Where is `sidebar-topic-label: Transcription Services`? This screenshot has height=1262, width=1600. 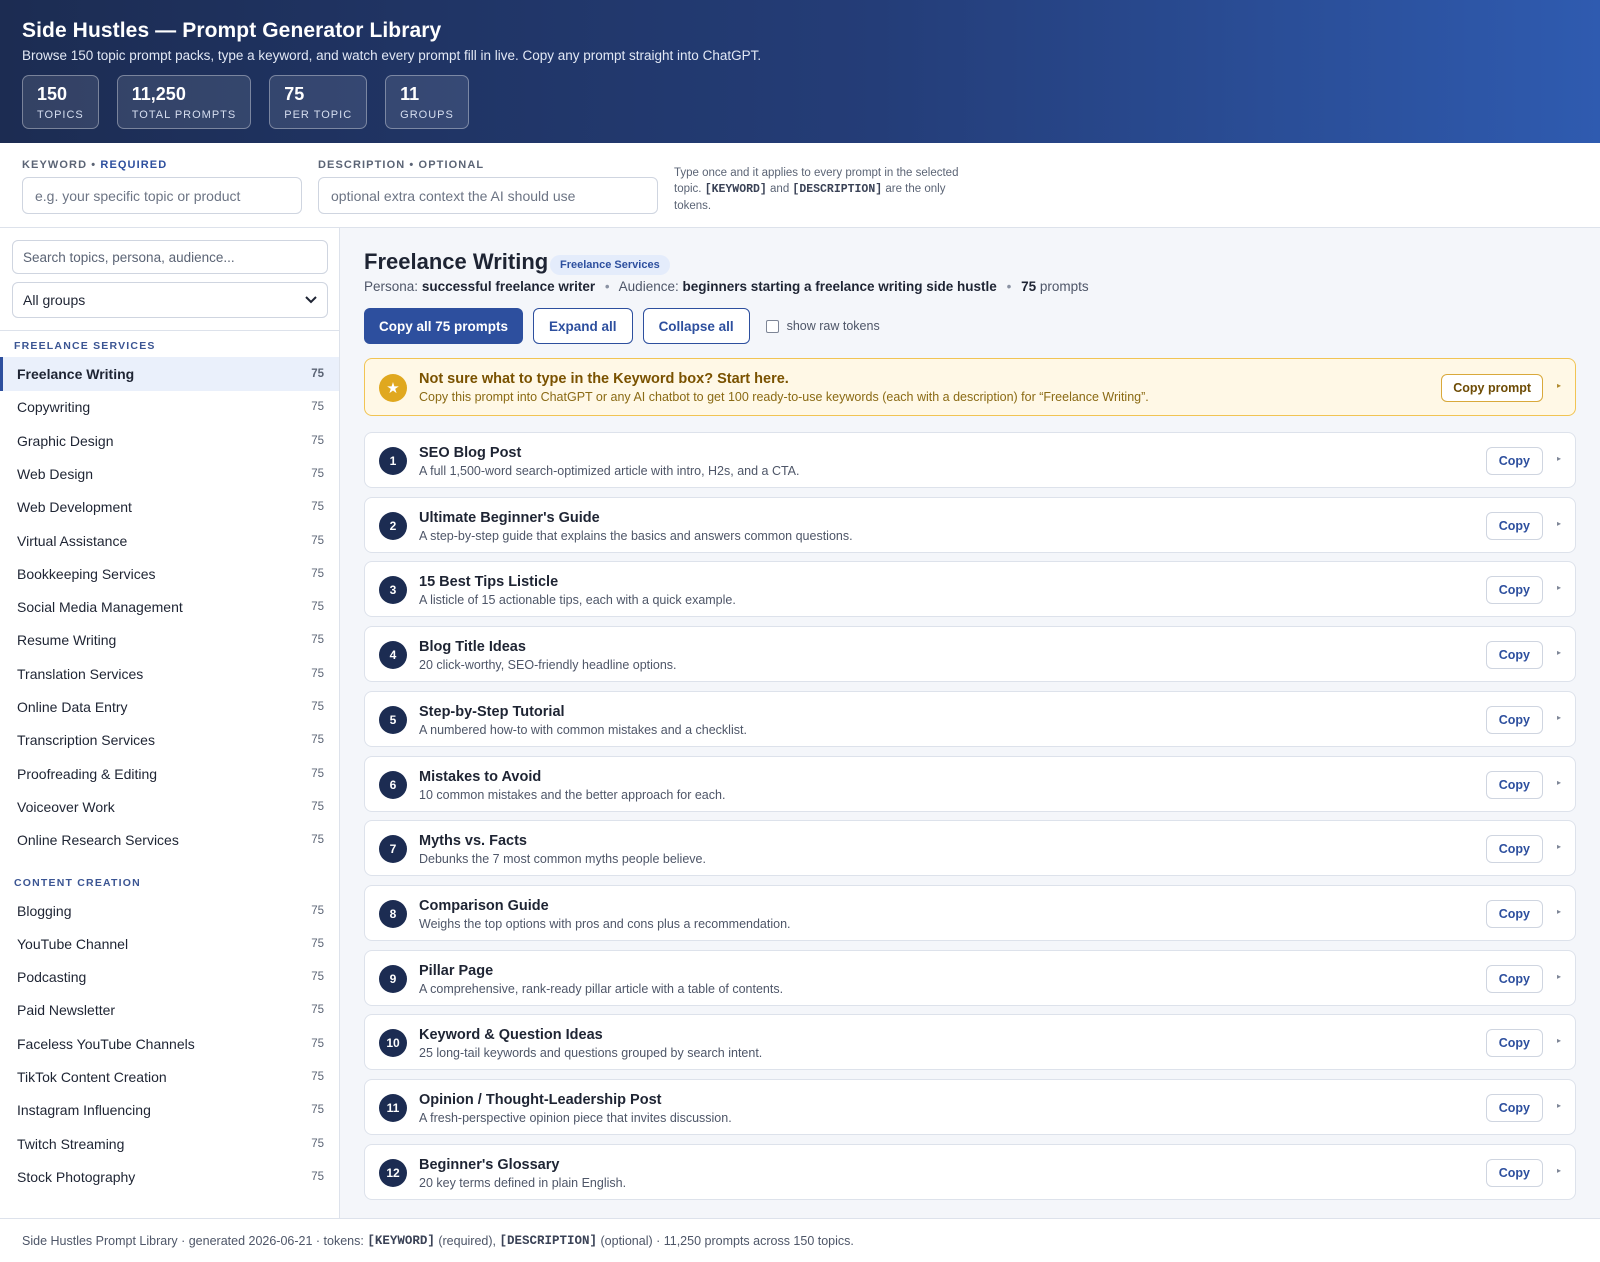 sidebar-topic-label: Transcription Services is located at coordinates (86, 740).